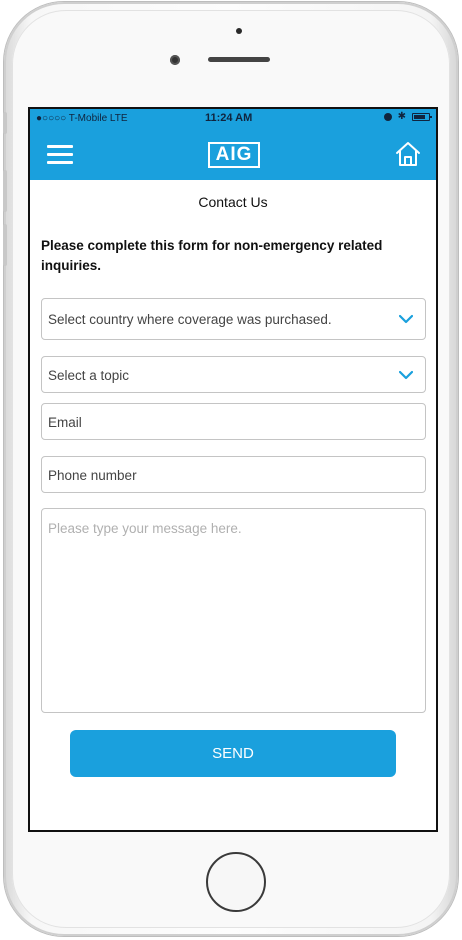  Describe the element at coordinates (5, 191) in the screenshot. I see `volume-up-button` at that location.